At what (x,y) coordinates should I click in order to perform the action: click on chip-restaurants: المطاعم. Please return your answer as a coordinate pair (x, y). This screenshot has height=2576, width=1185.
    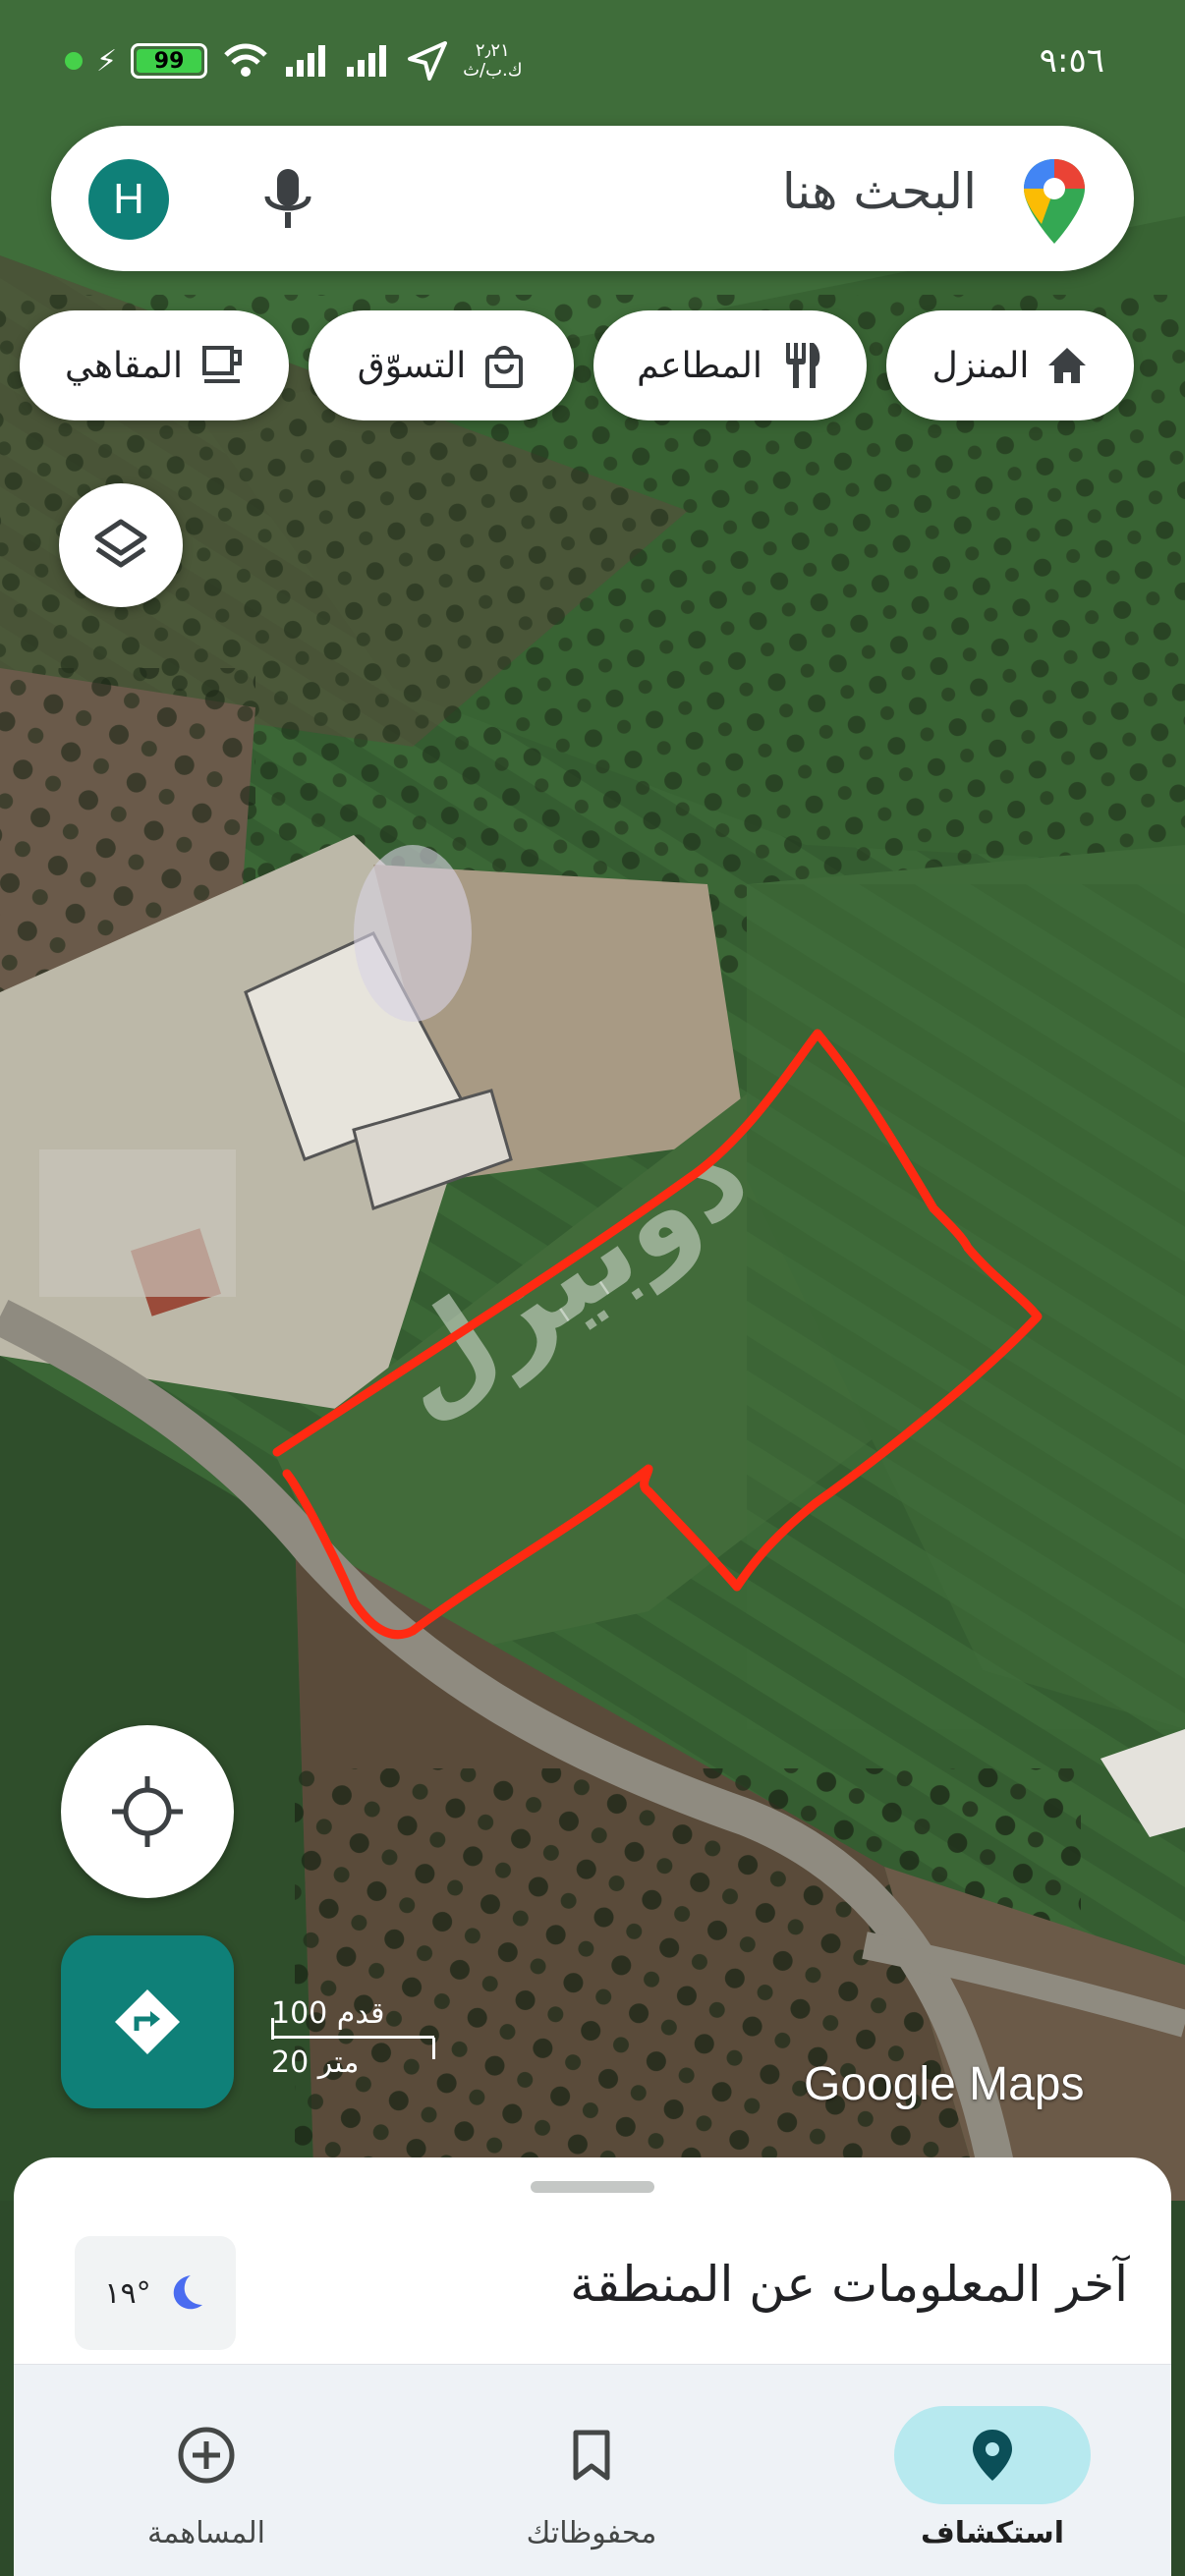
    Looking at the image, I should click on (730, 365).